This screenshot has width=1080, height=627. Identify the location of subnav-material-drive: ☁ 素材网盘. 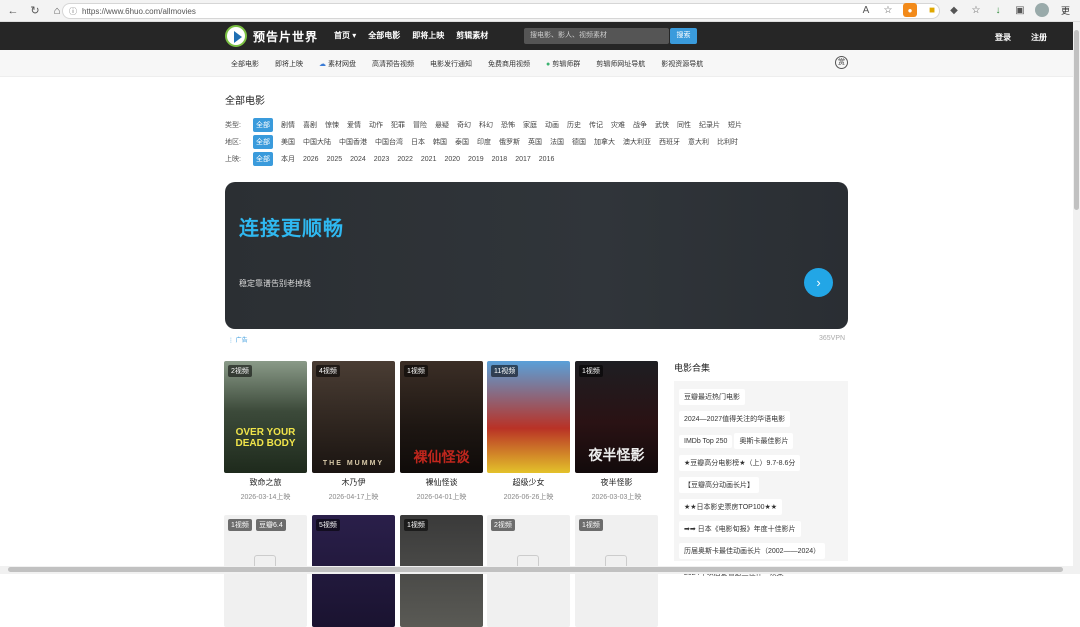
(337, 64).